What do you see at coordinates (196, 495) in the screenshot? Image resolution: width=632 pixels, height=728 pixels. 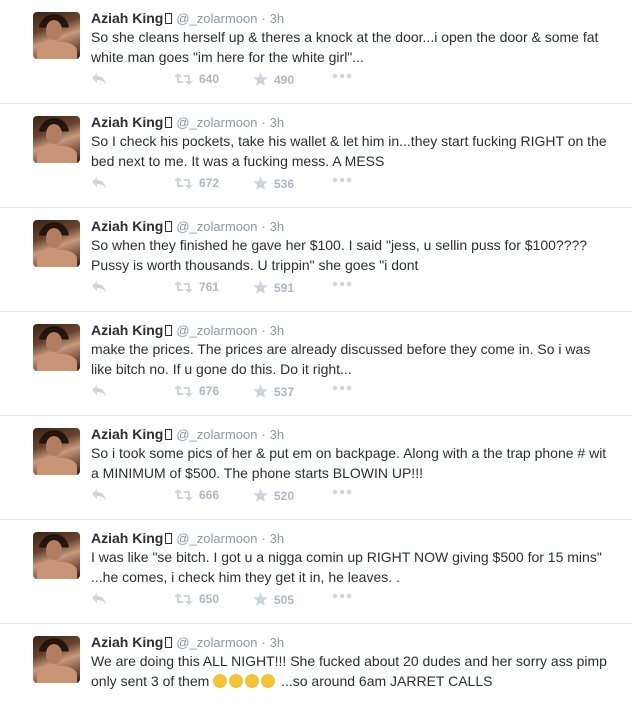 I see `retweet-button: 666` at bounding box center [196, 495].